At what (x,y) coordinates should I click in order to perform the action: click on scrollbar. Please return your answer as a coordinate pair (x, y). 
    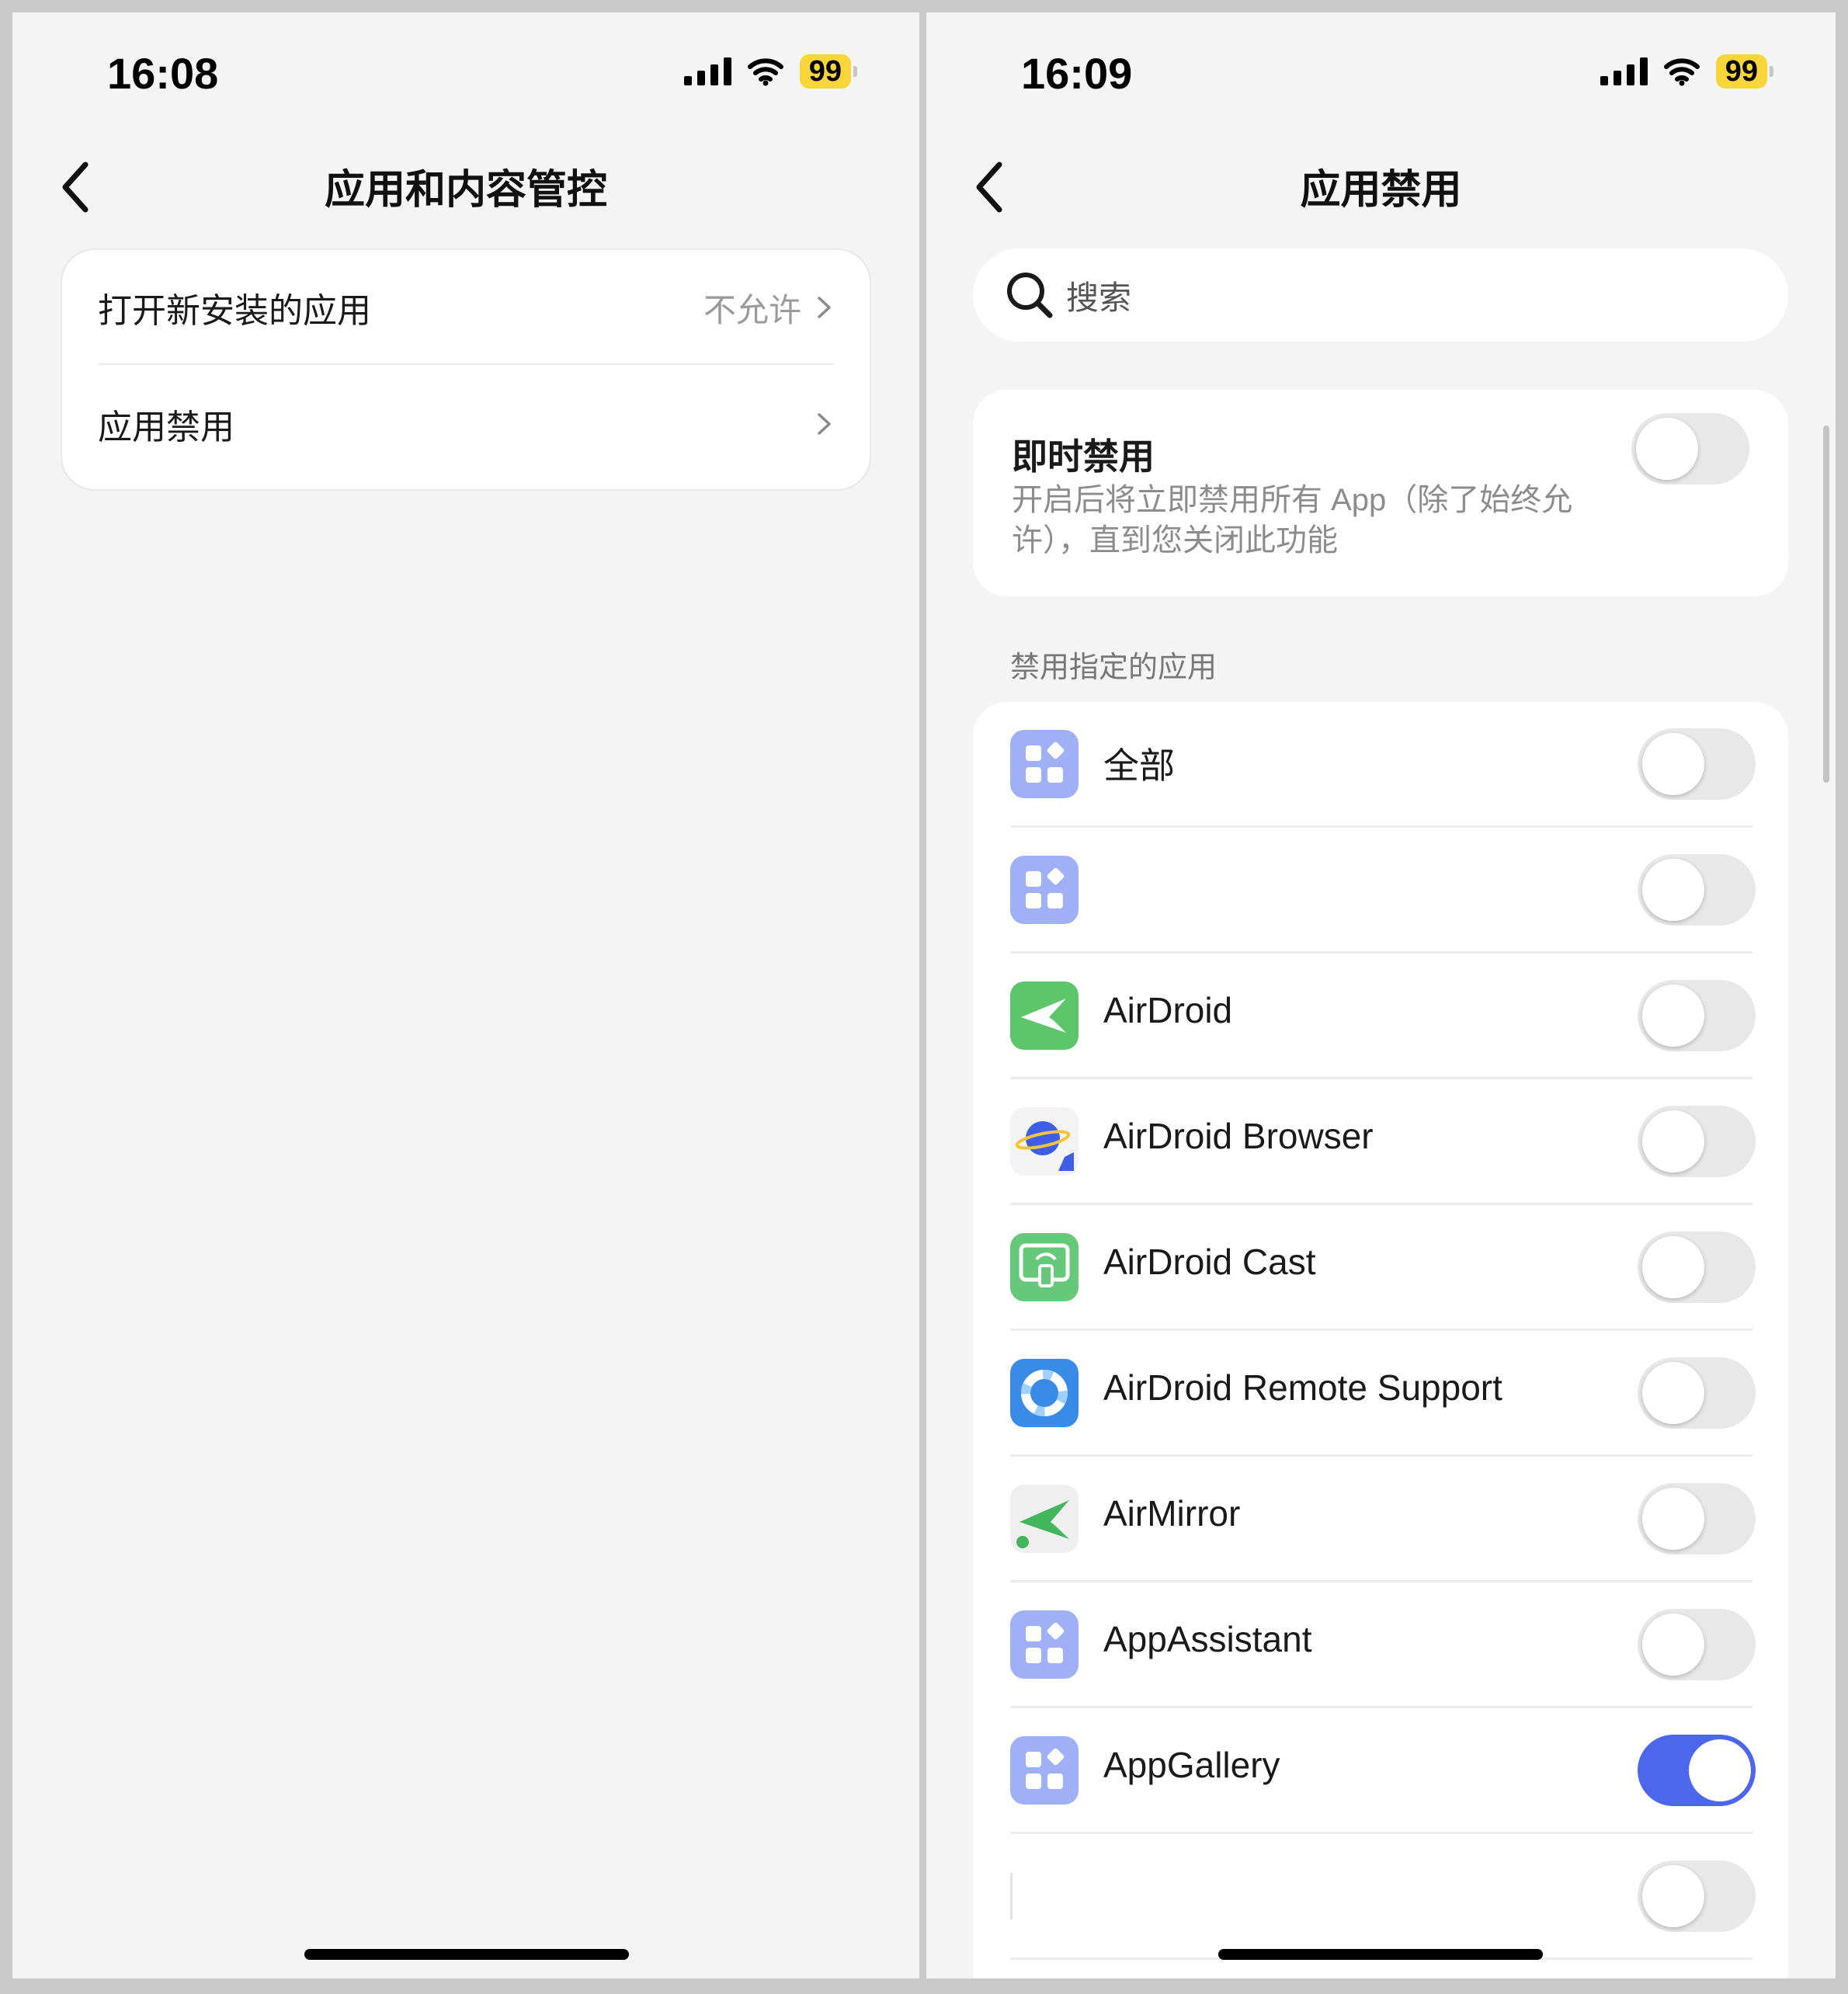
    Looking at the image, I should click on (1826, 604).